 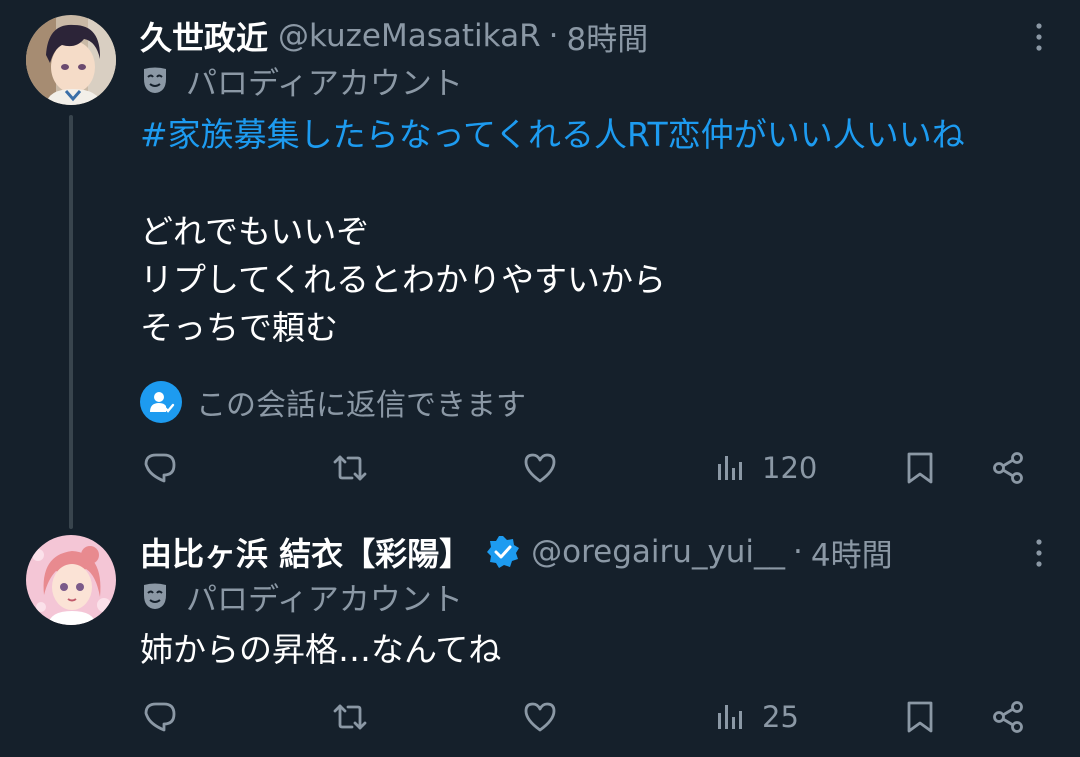 I want to click on person-check-icon, so click(x=161, y=402).